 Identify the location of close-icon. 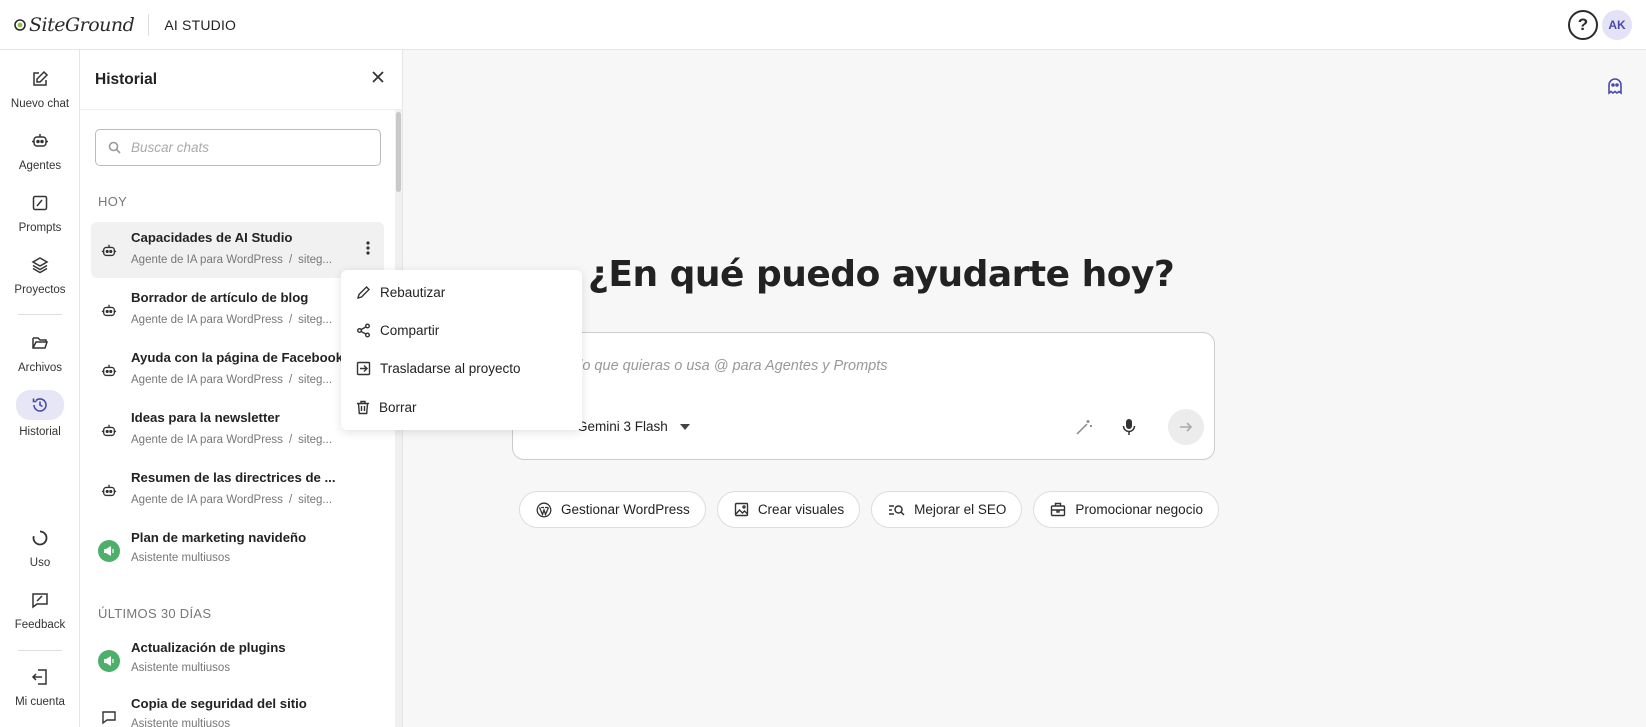
(378, 77).